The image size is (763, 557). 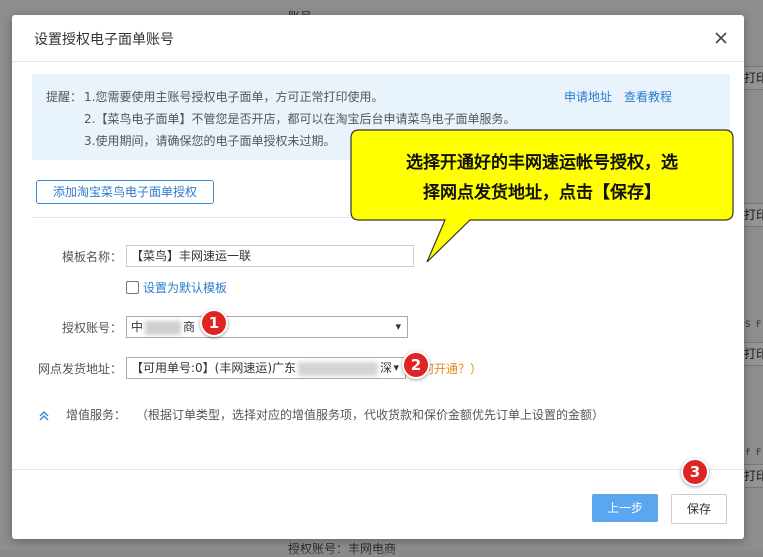 I want to click on instruction-callout: 选择开通好的丰网速运帐号授权，选 择网点发货地址，点击【保存】, so click(x=542, y=192).